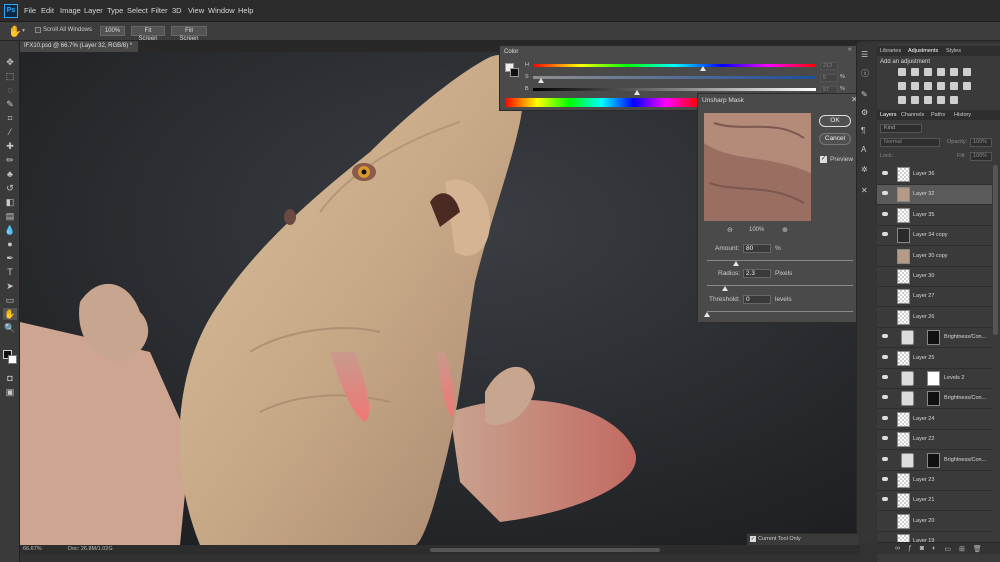 The width and height of the screenshot is (1000, 562). I want to click on zoom-tool-icon: 🔍, so click(10, 328).